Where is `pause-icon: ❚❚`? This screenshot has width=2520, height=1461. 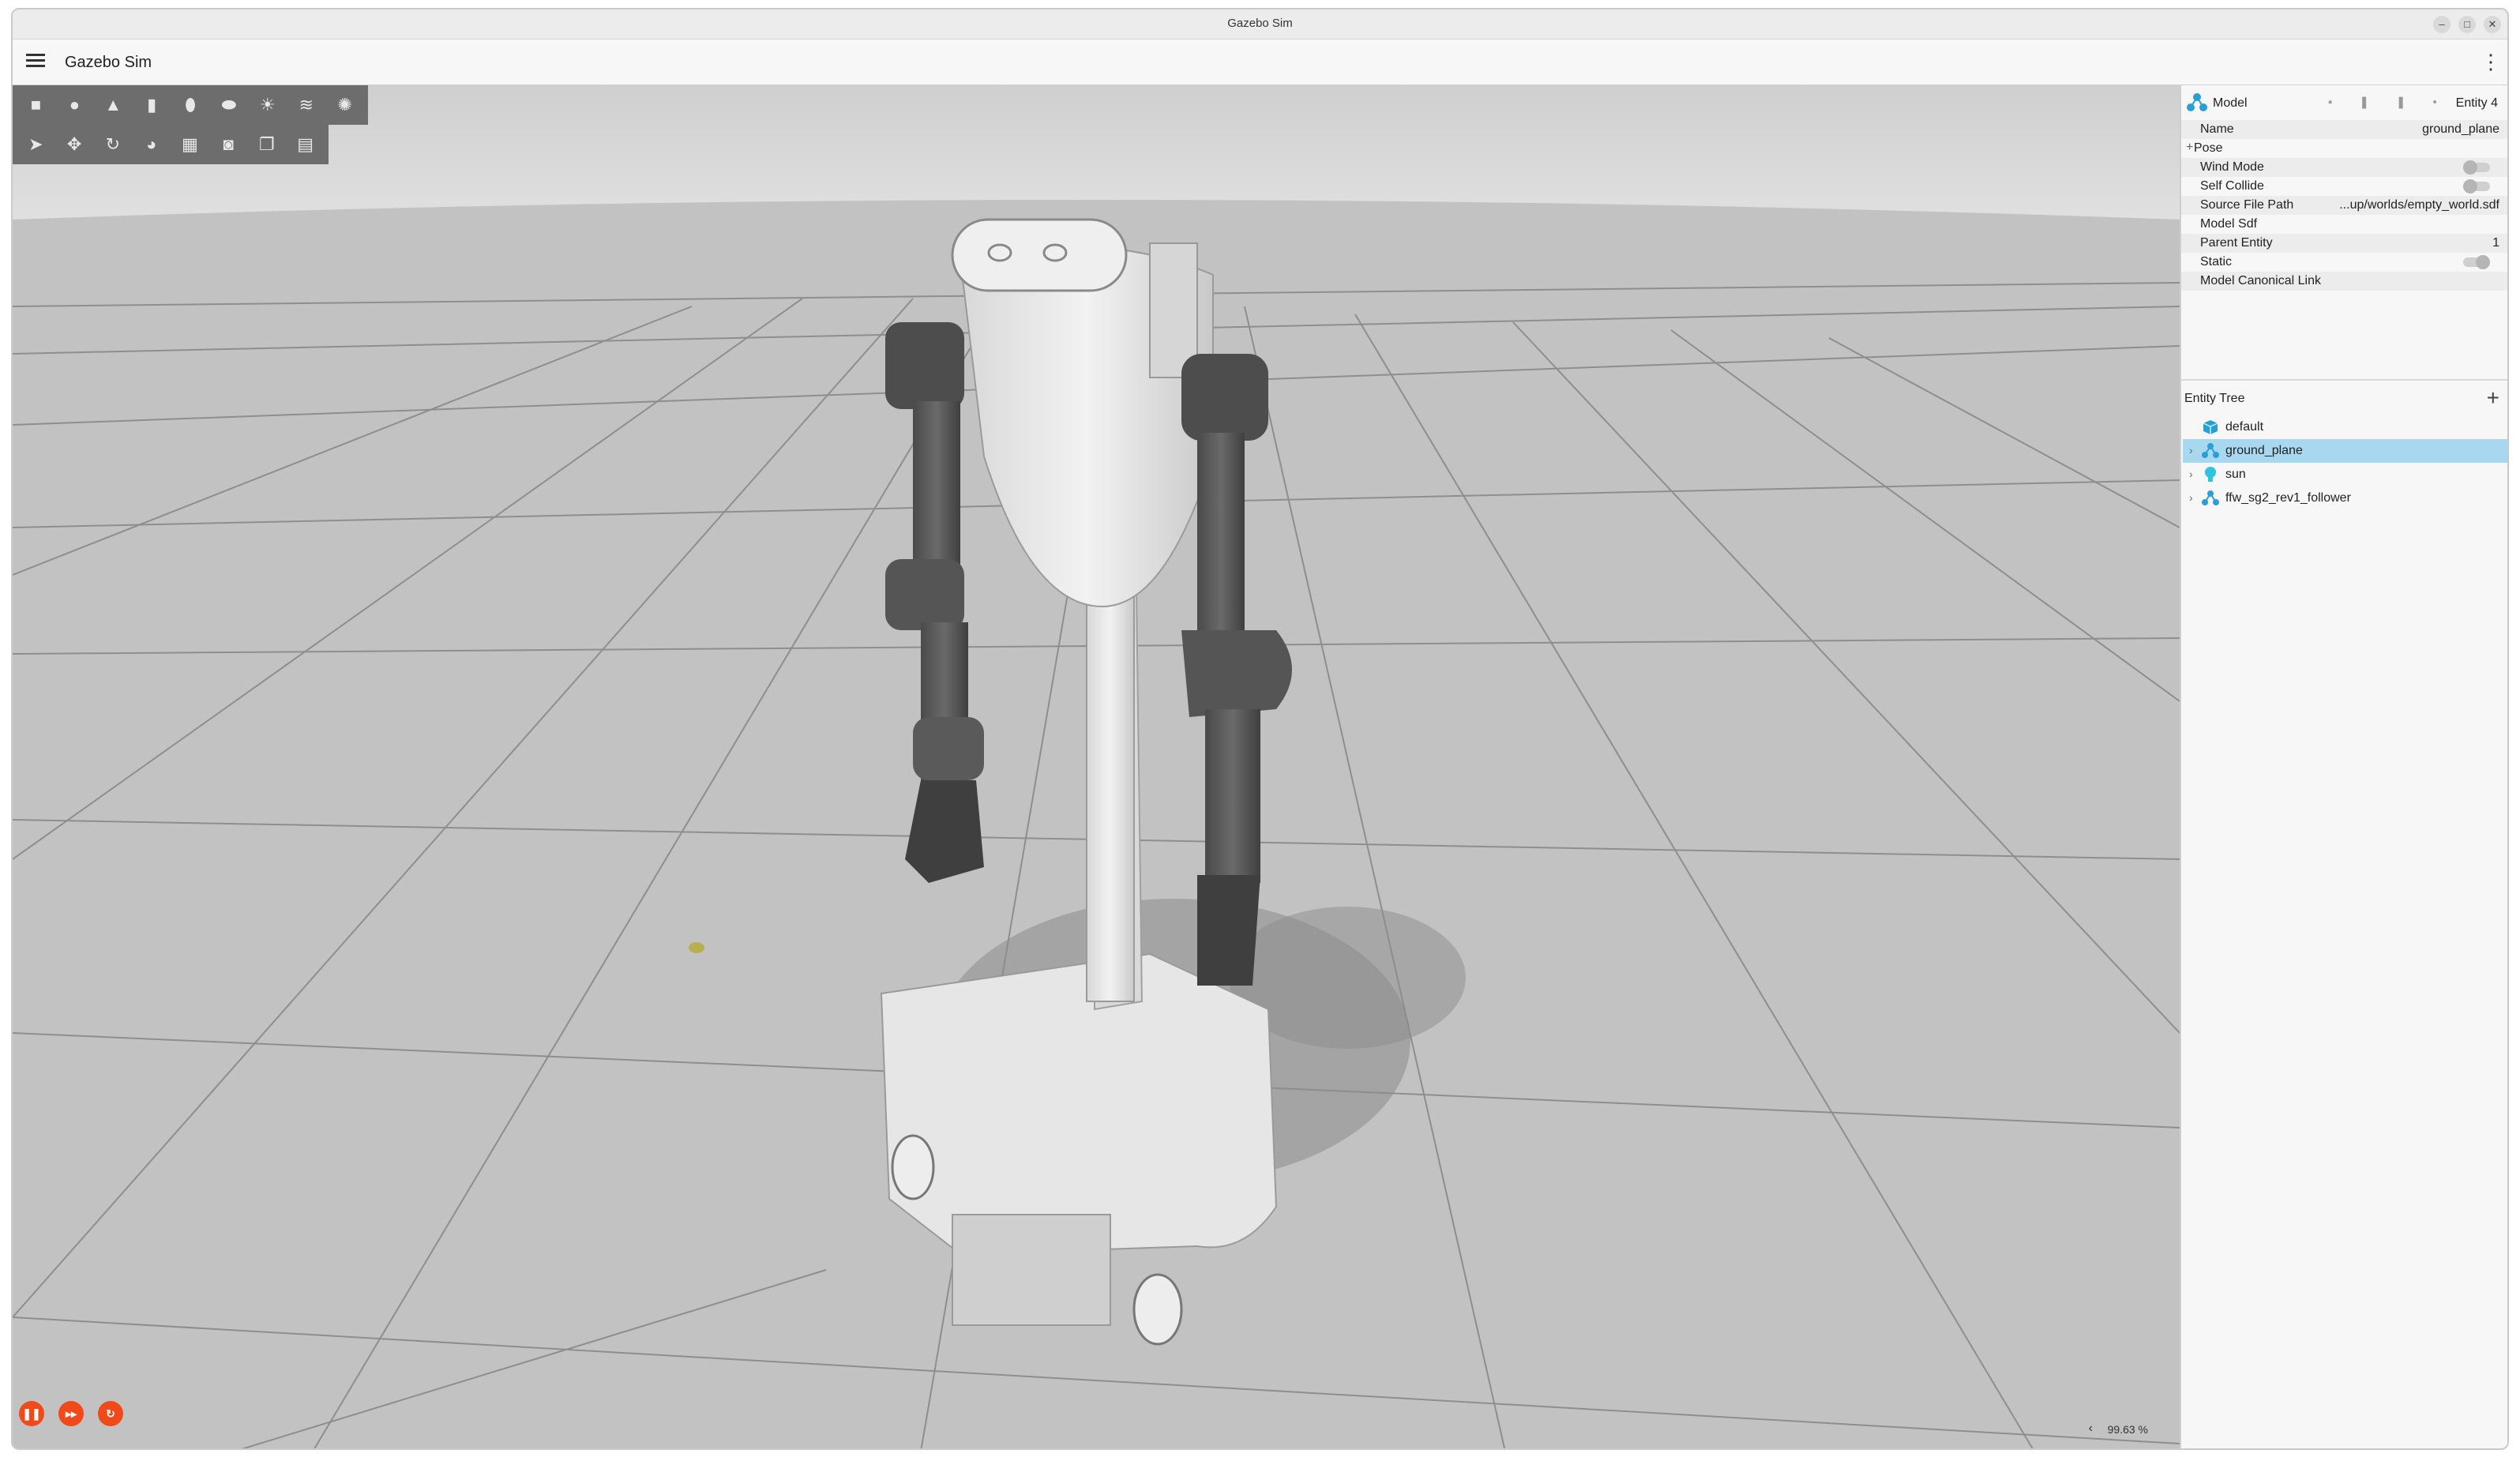
pause-icon: ❚❚ is located at coordinates (2395, 103).